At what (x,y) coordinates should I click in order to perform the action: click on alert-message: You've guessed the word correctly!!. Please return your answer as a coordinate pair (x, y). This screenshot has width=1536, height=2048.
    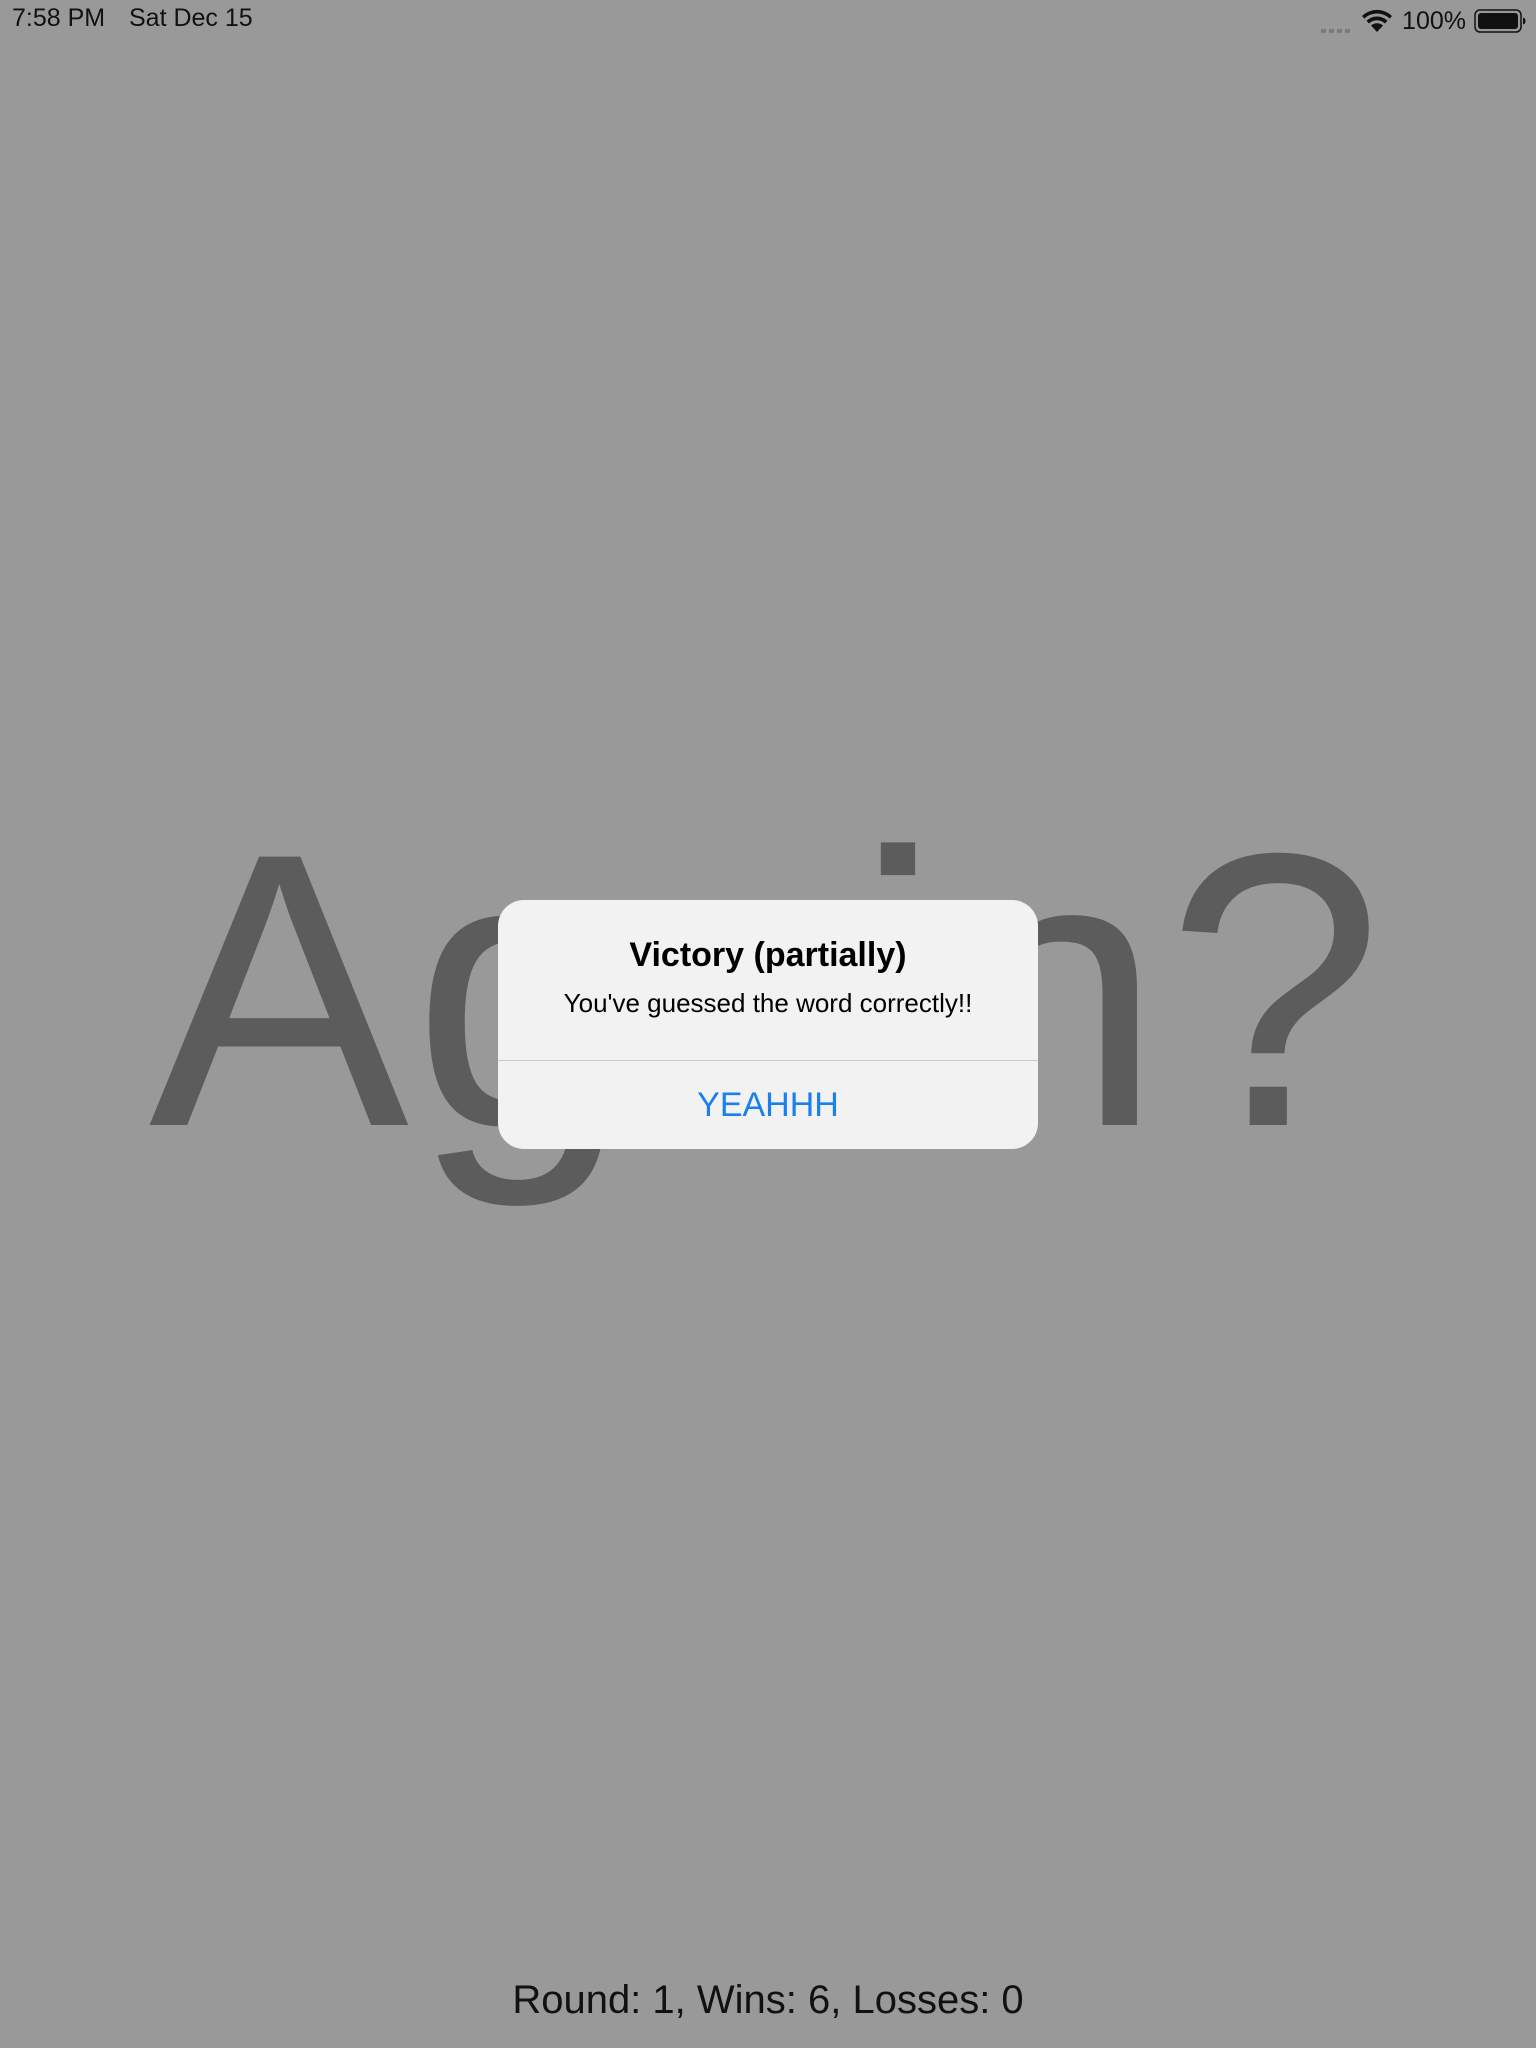
    Looking at the image, I should click on (768, 1003).